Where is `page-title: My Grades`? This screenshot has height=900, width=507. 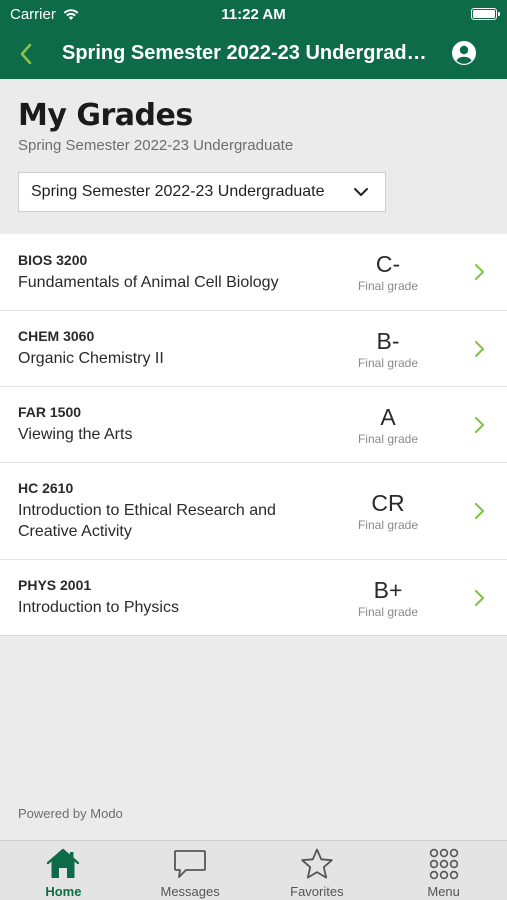
page-title: My Grades is located at coordinates (105, 115).